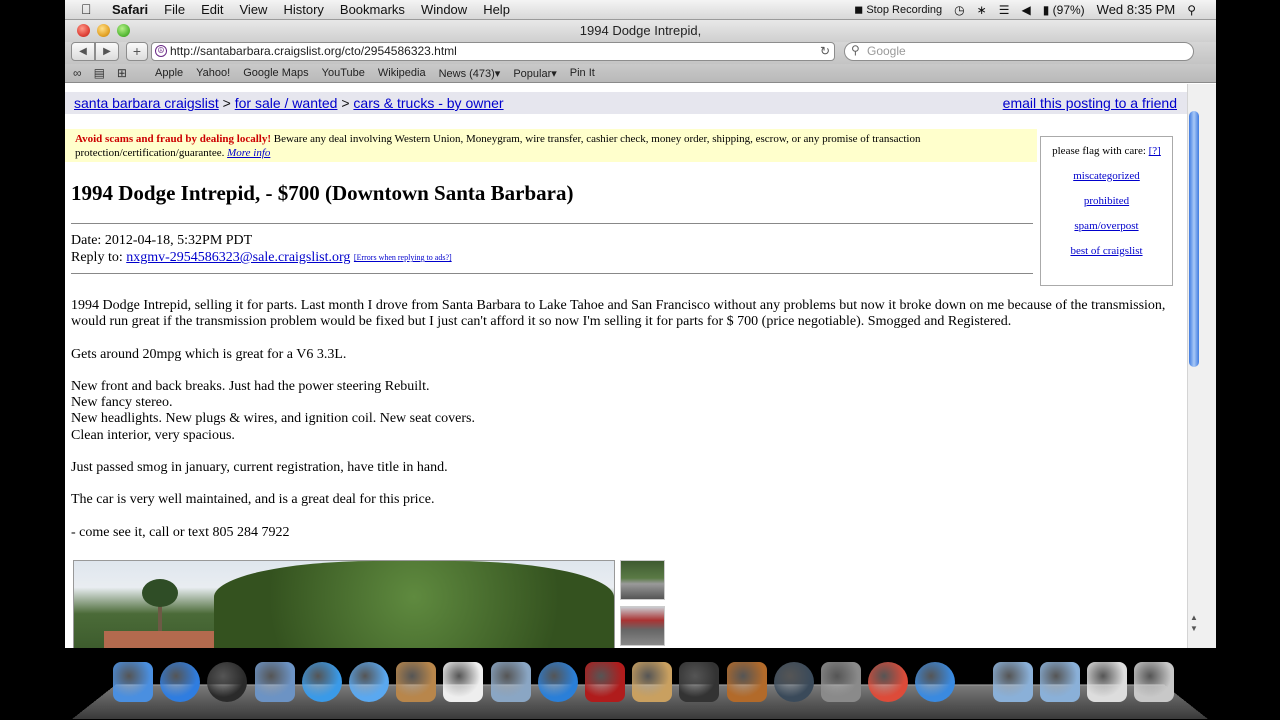 The height and width of the screenshot is (720, 1280). What do you see at coordinates (470, 73) in the screenshot?
I see `bookmark-news: News (473)▾` at bounding box center [470, 73].